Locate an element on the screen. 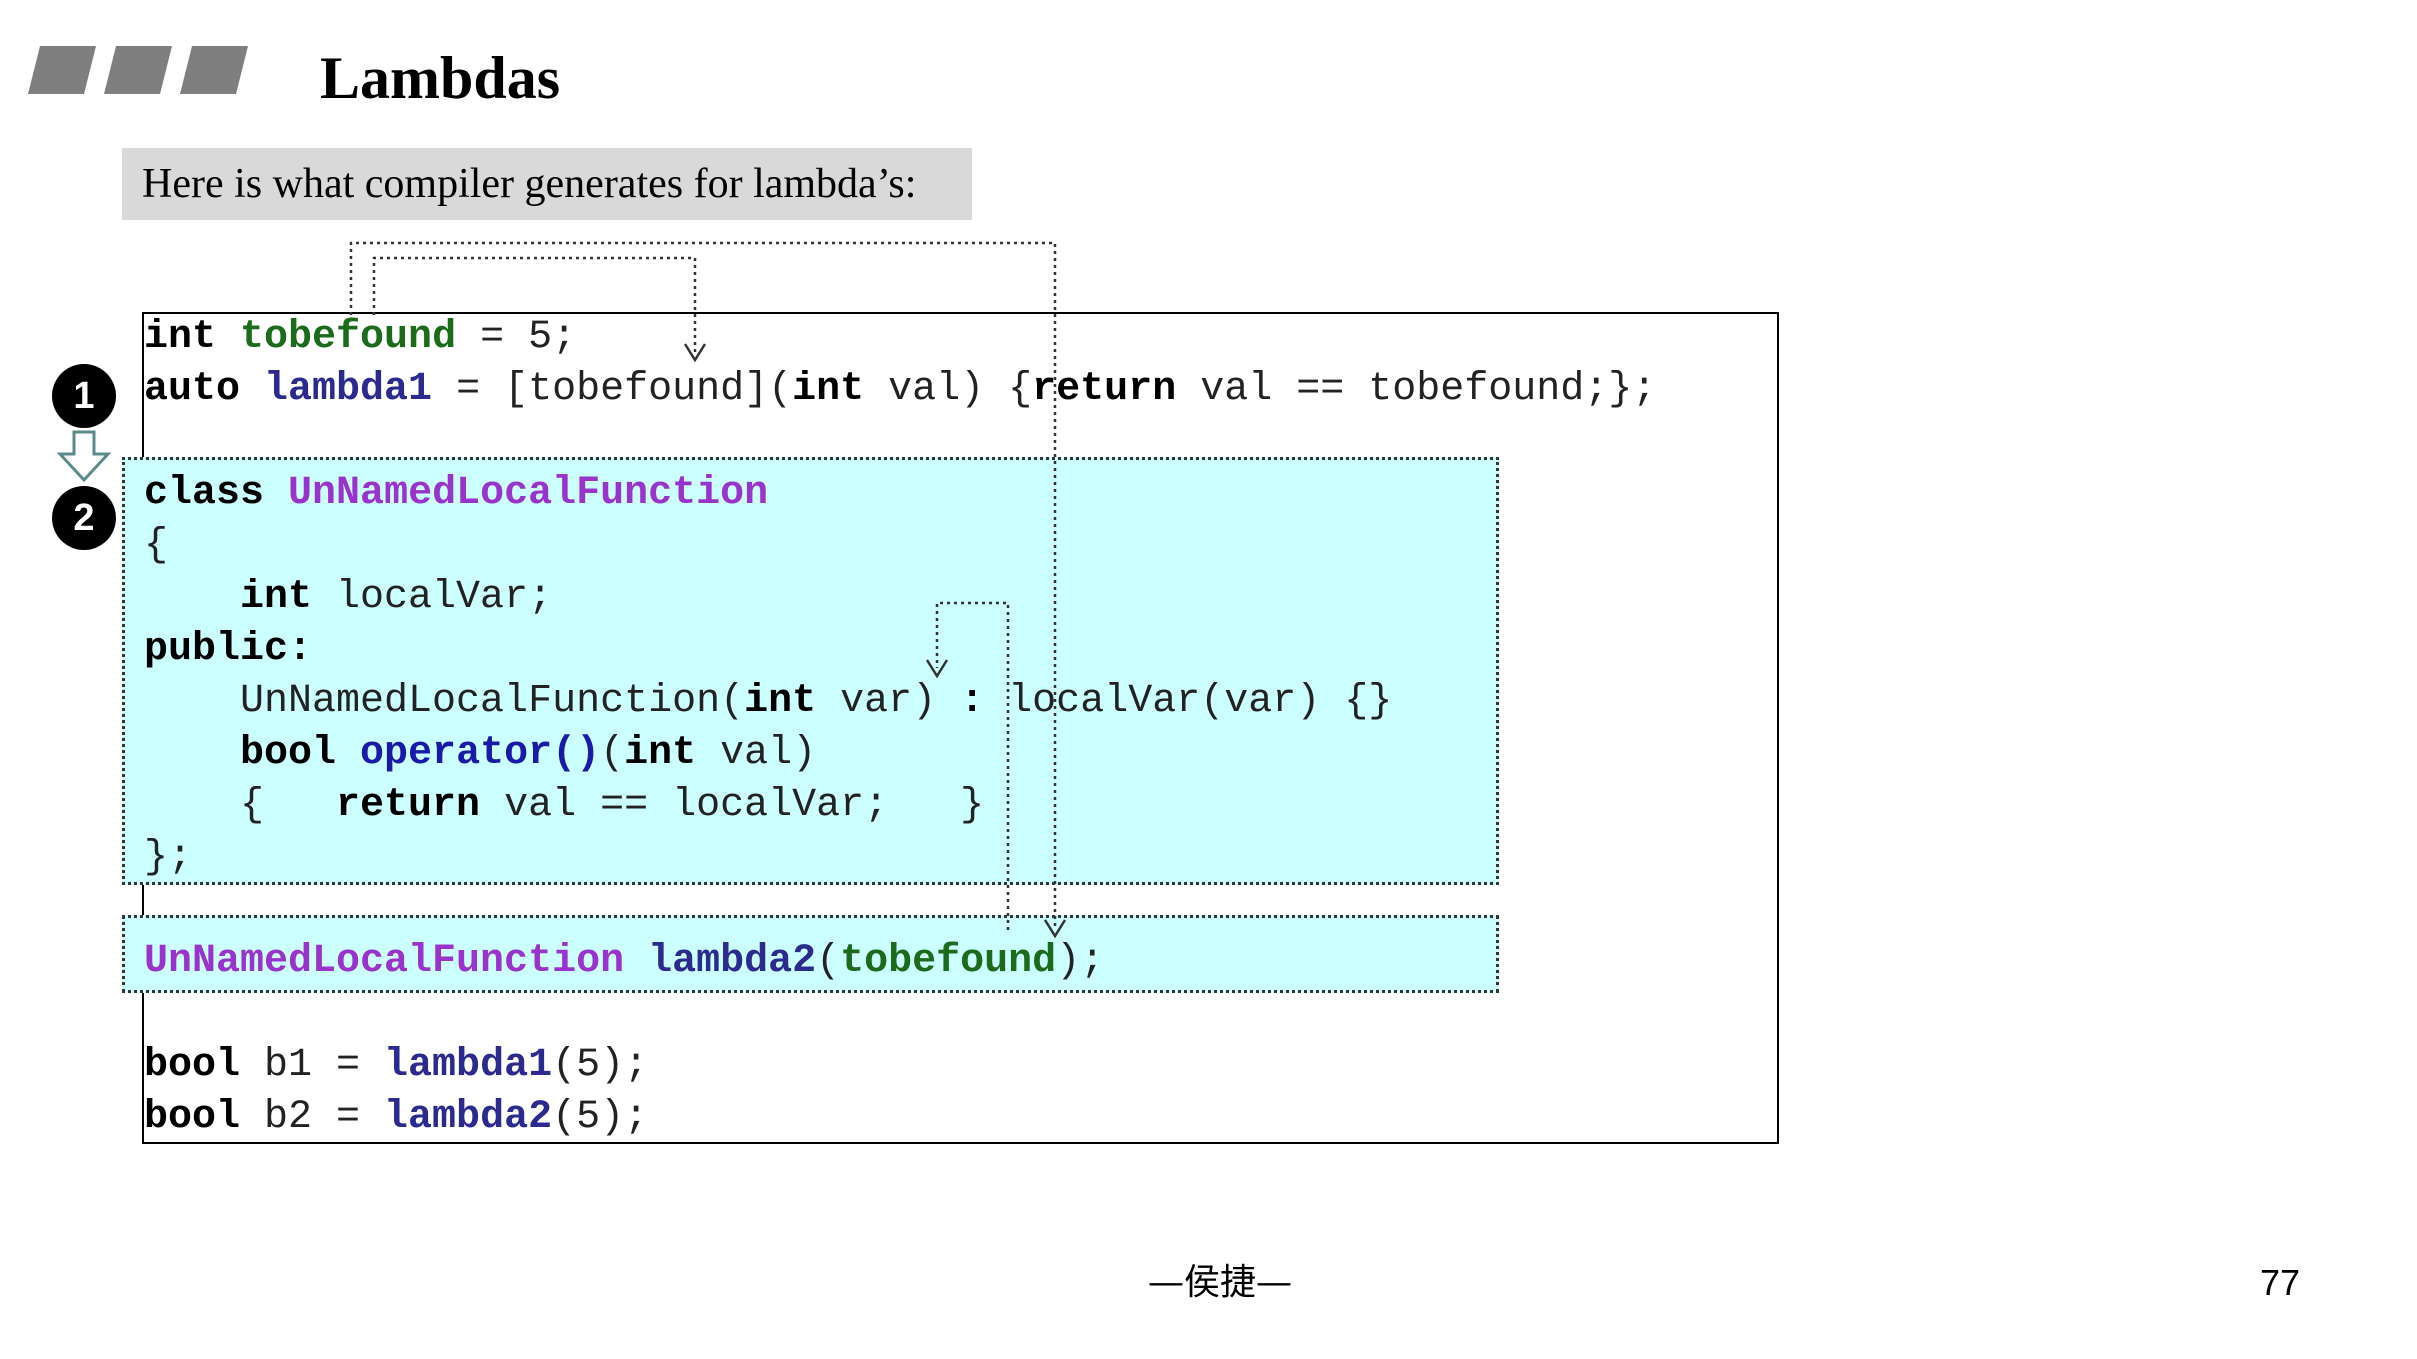 The image size is (2417, 1359). arrowhead-outer is located at coordinates (1055, 929).